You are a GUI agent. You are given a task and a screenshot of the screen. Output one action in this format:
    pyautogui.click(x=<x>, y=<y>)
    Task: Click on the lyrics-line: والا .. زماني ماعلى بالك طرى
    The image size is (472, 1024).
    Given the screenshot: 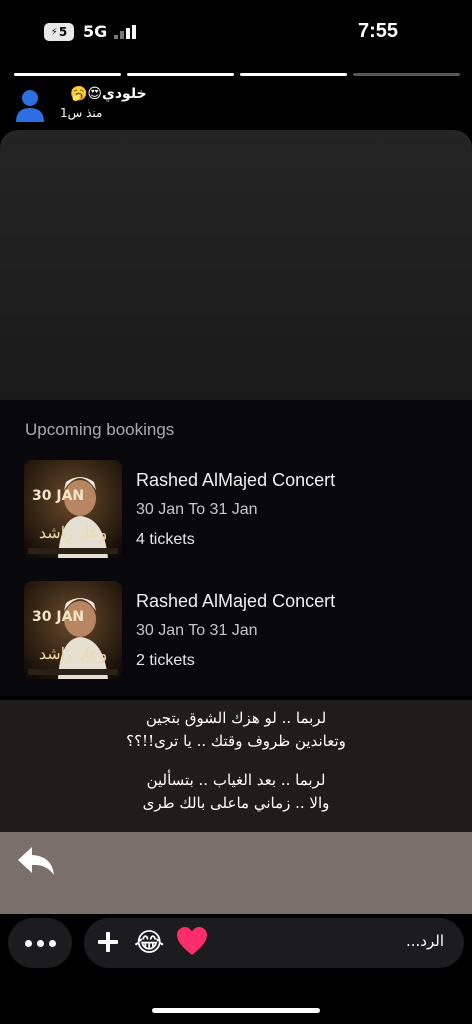 What is the action you would take?
    pyautogui.click(x=236, y=803)
    